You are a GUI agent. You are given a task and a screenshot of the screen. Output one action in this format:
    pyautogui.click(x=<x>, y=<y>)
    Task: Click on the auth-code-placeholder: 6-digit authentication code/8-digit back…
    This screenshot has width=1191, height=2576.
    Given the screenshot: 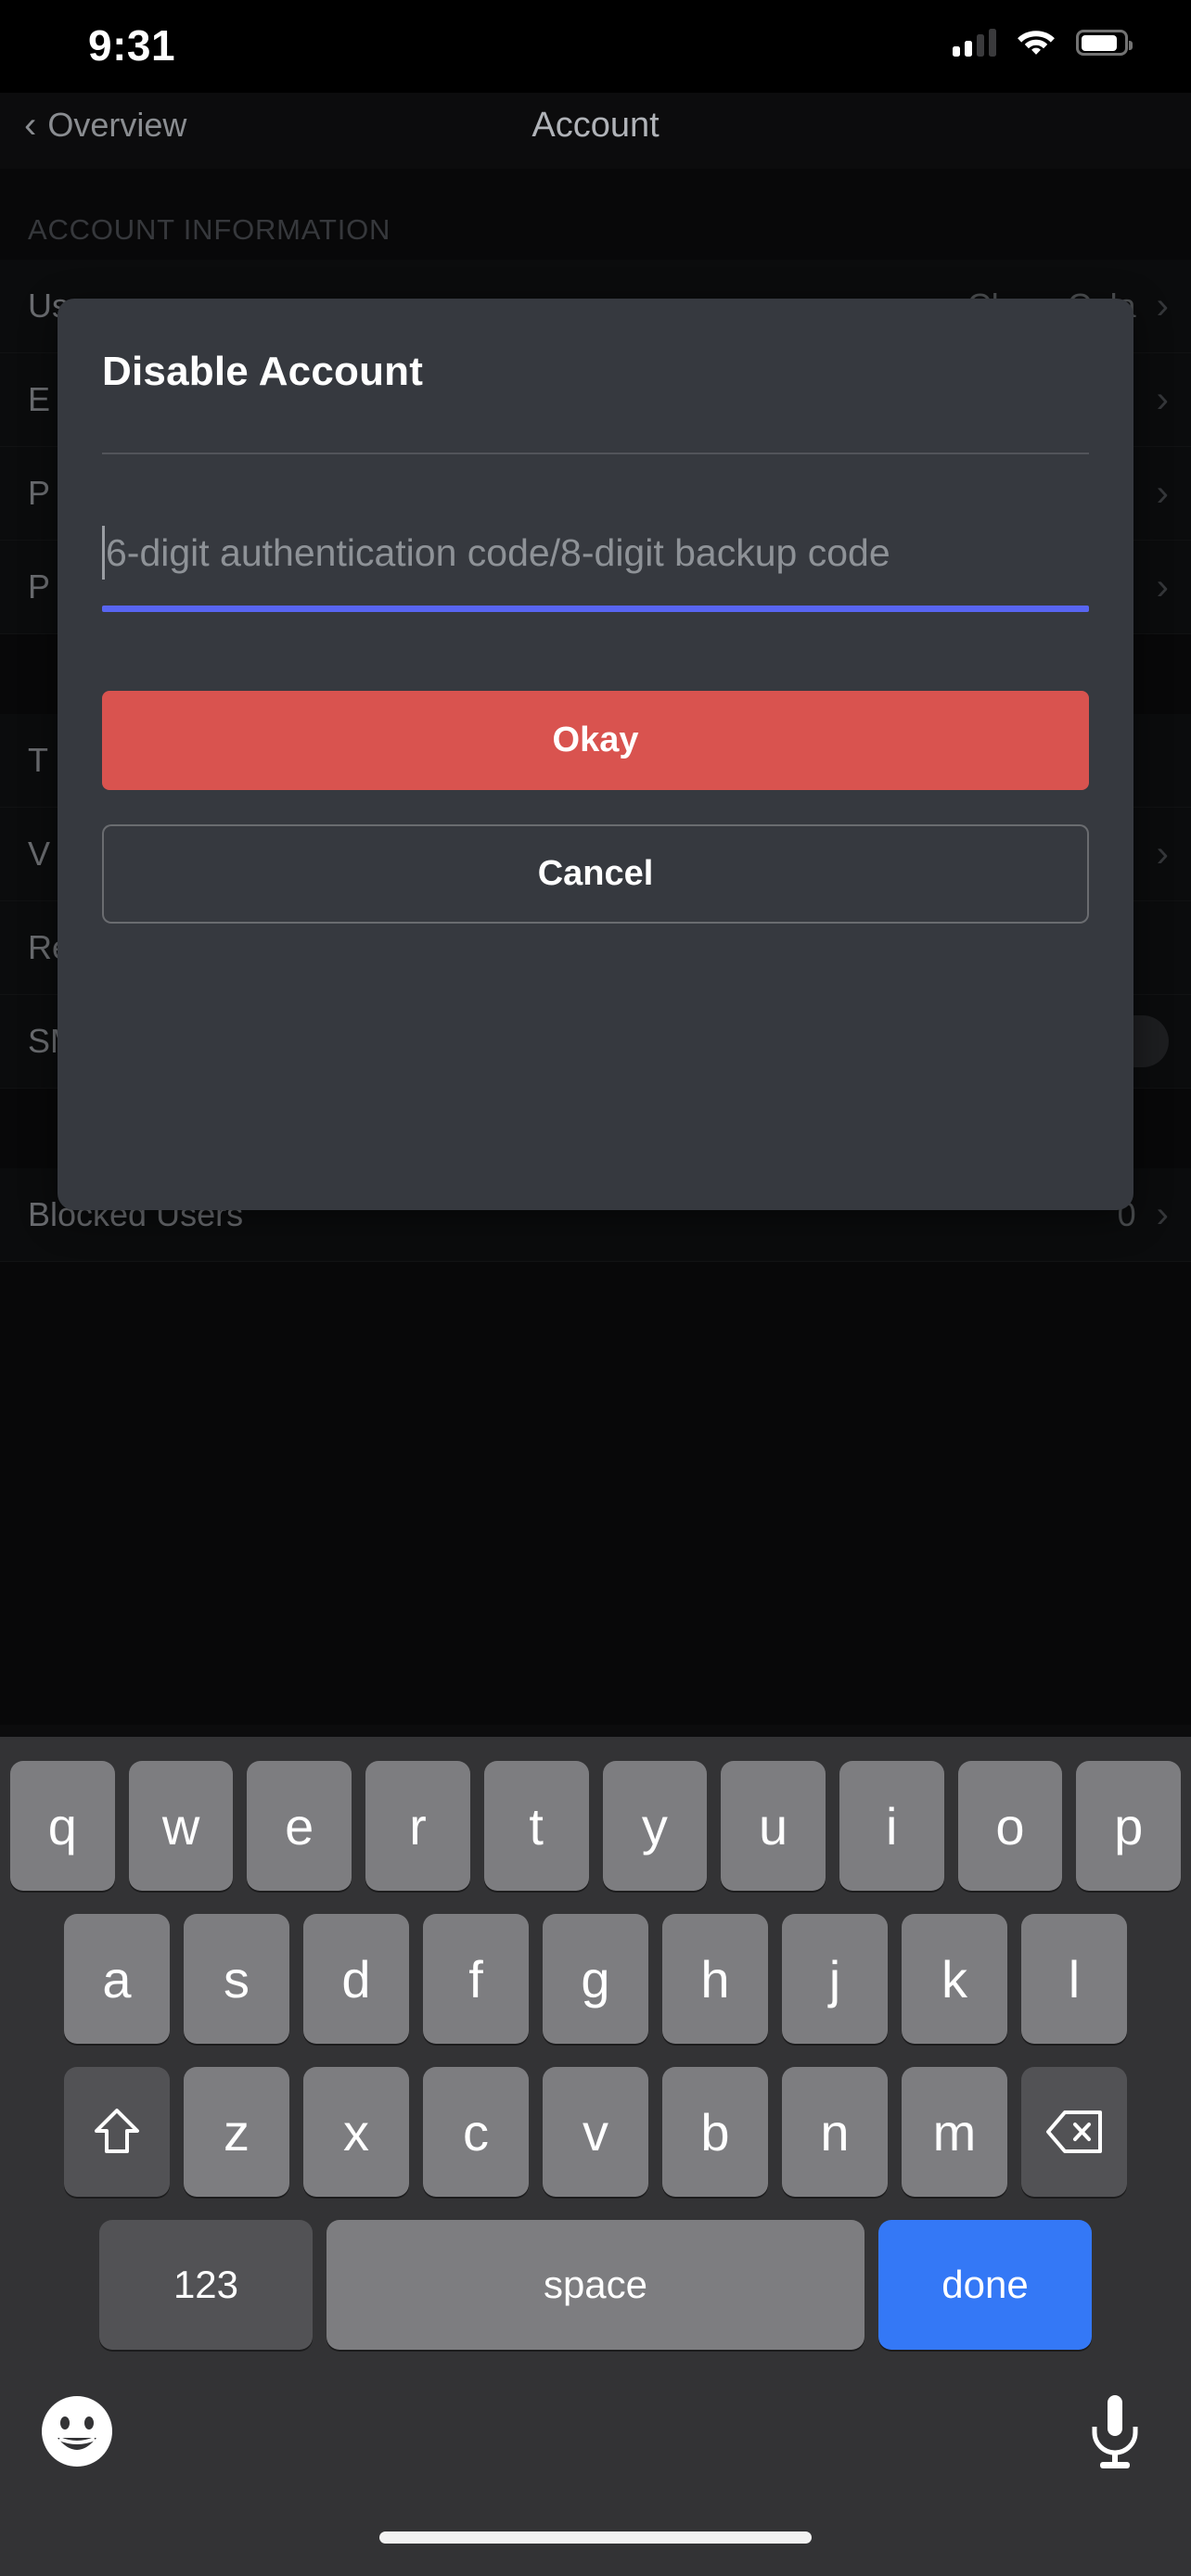 What is the action you would take?
    pyautogui.click(x=498, y=552)
    